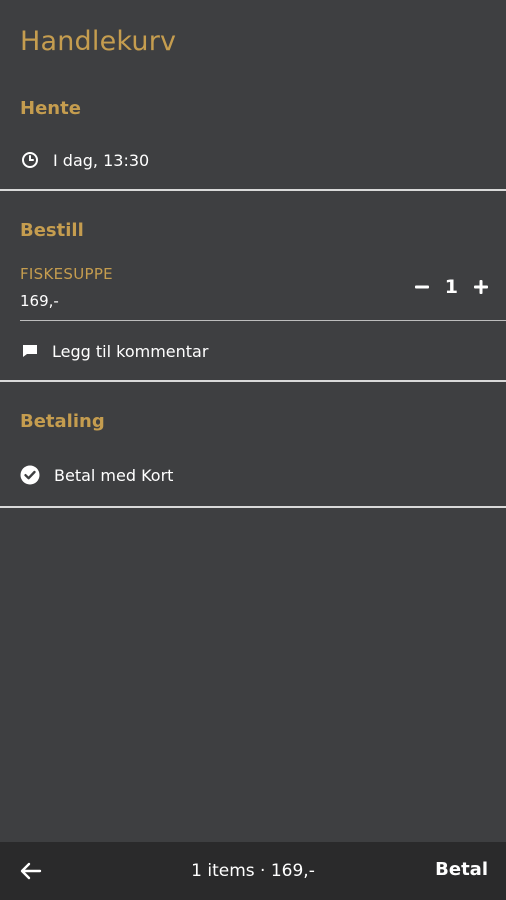  I want to click on bottom-bar: 1 items · 169,- Betal, so click(253, 871).